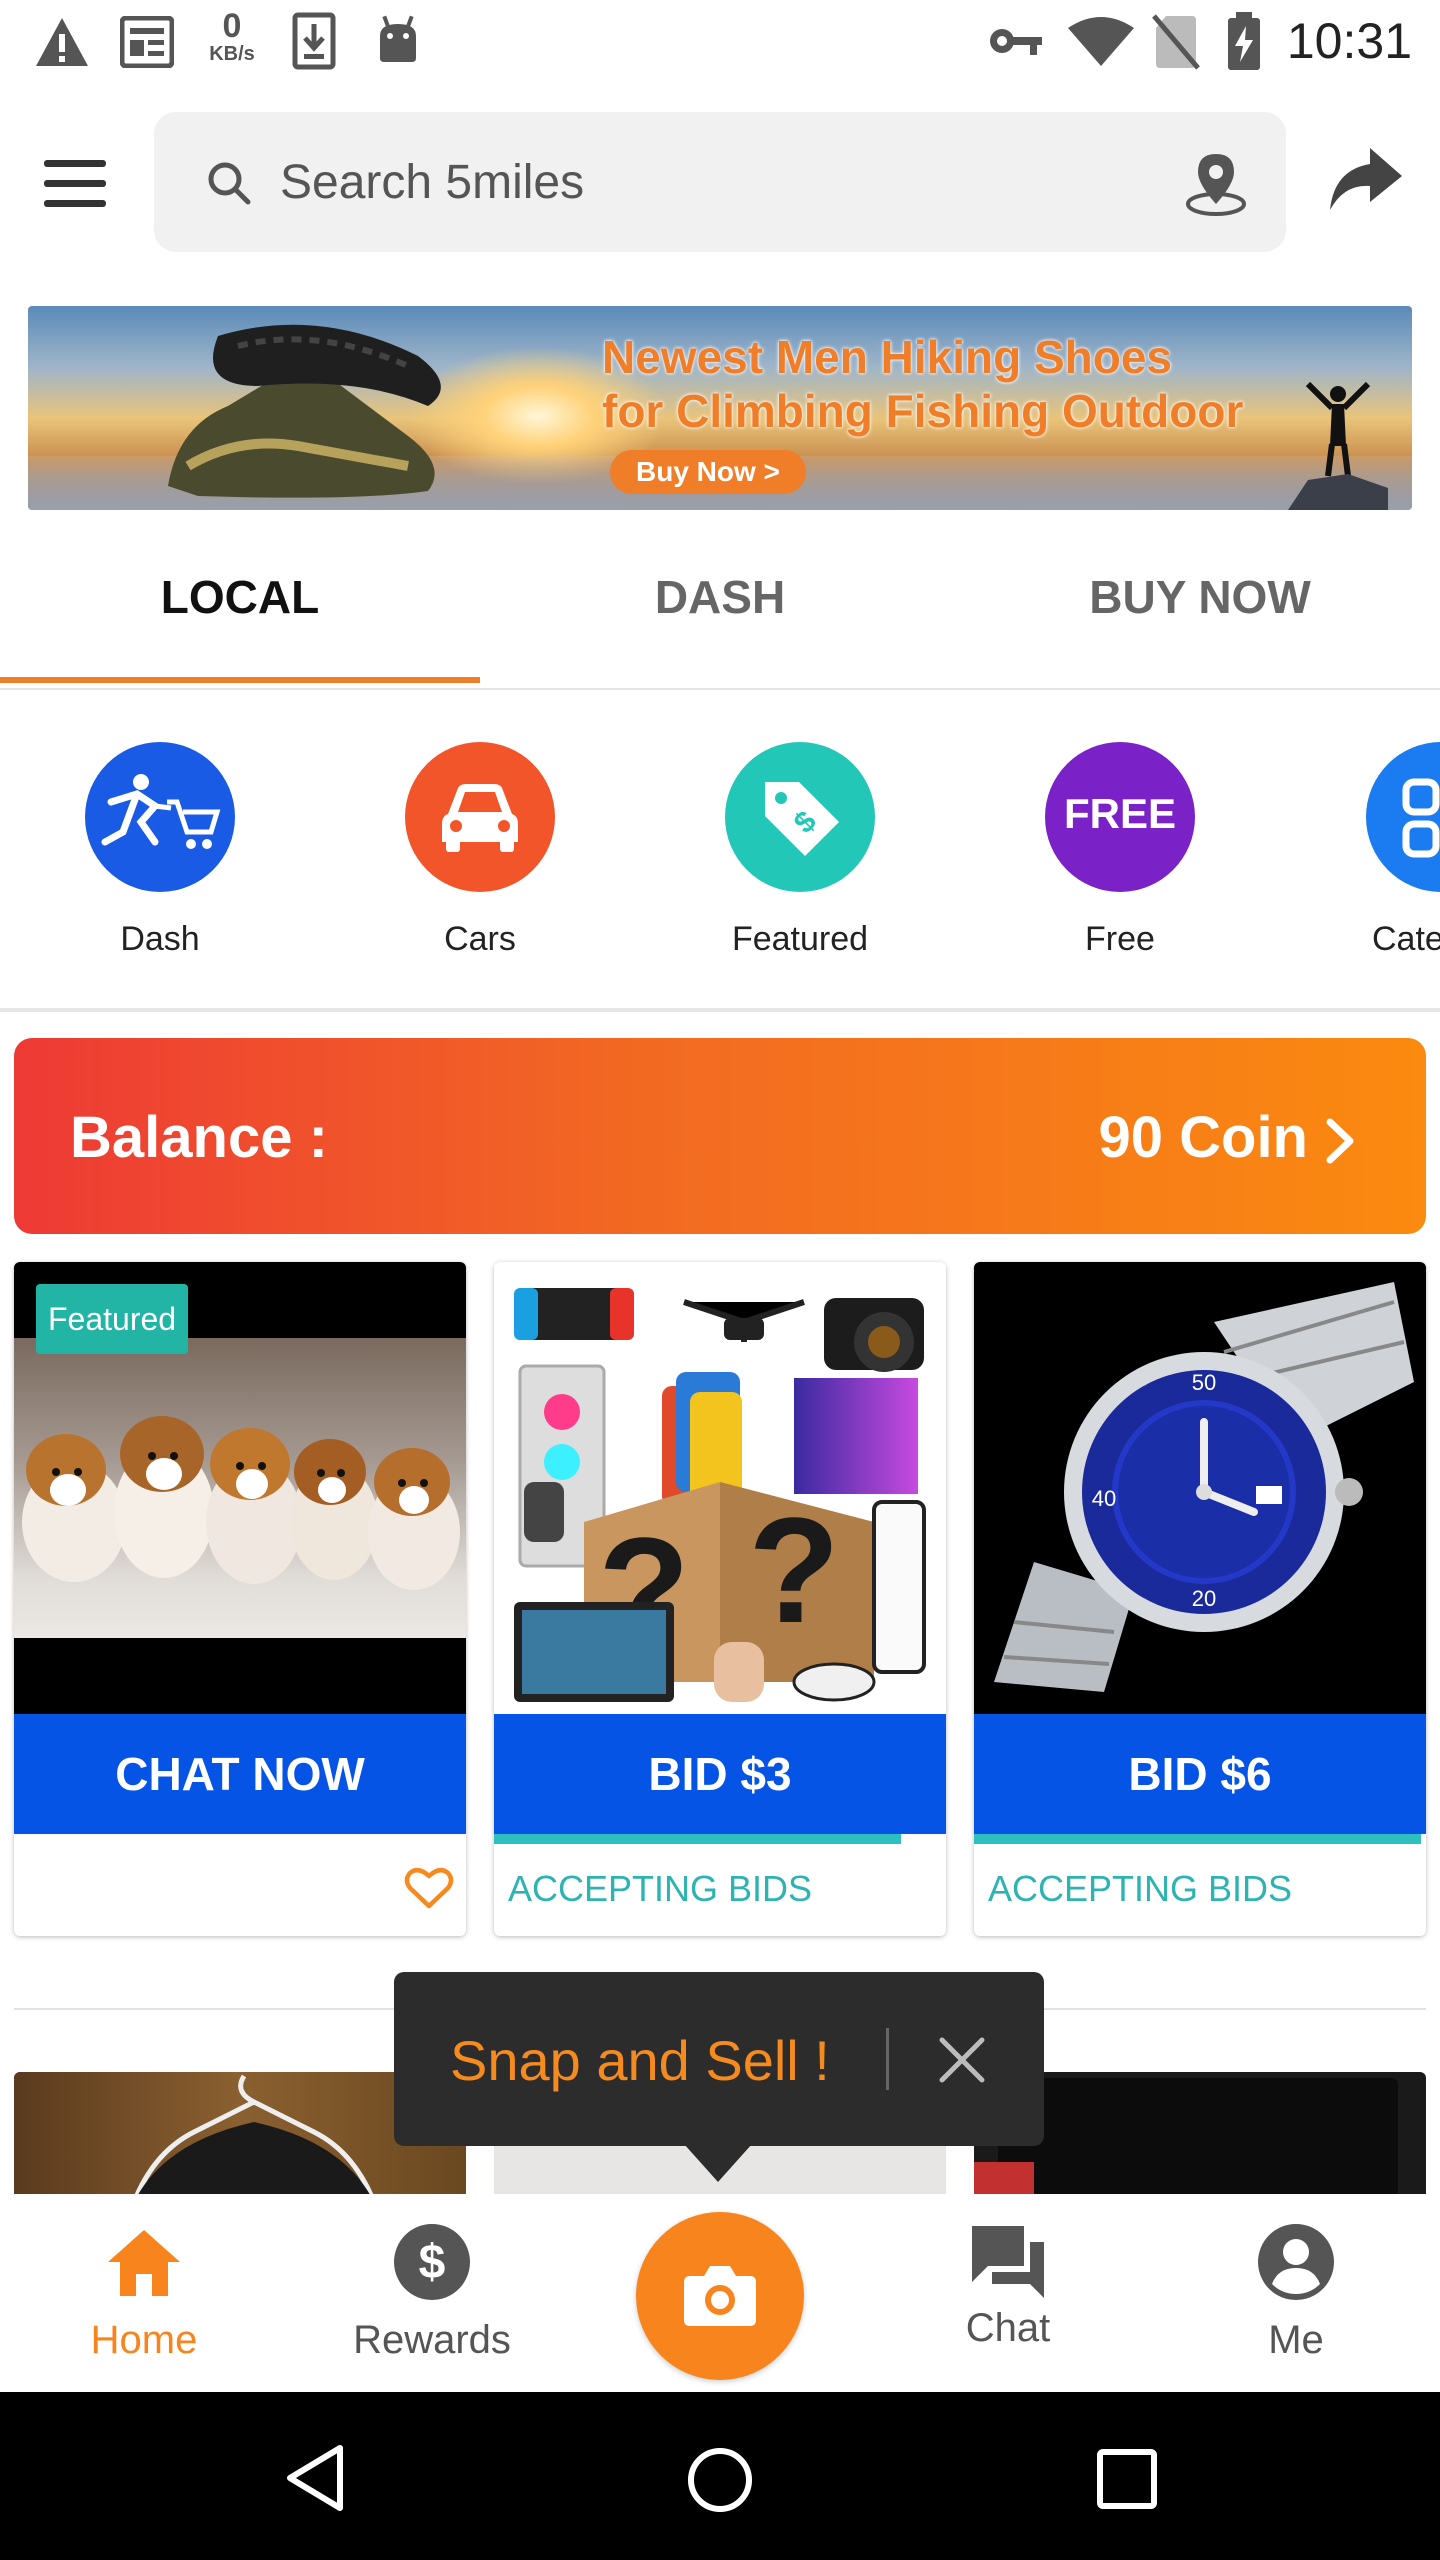 The image size is (1440, 2560). What do you see at coordinates (240, 1599) in the screenshot?
I see `product-card: Featured CHAT NOW` at bounding box center [240, 1599].